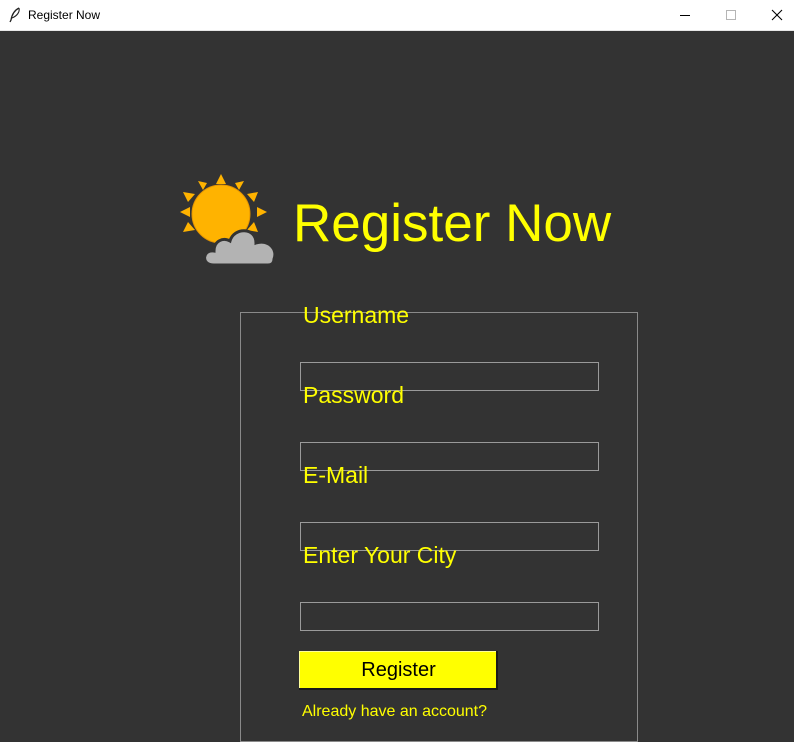 The image size is (794, 742). What do you see at coordinates (64, 15) in the screenshot?
I see `window-title: Register Now` at bounding box center [64, 15].